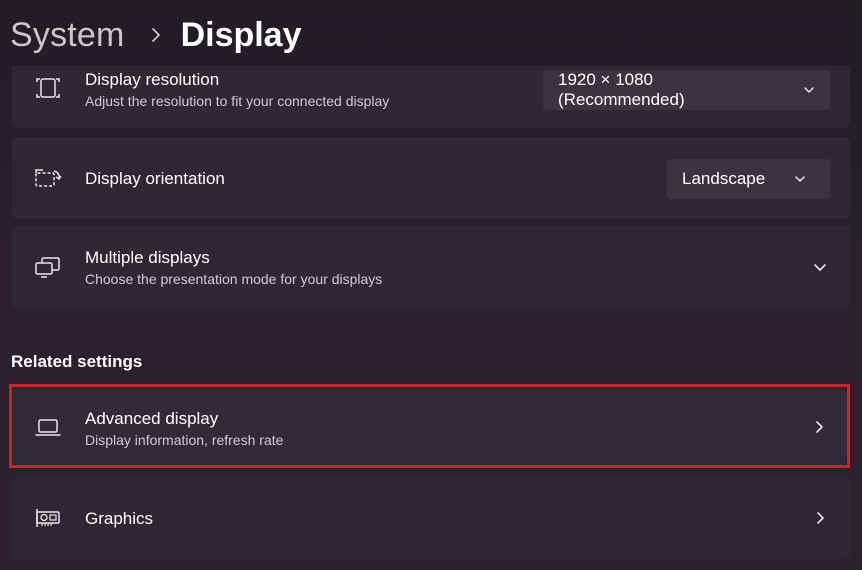  I want to click on display-orientation-title: Display orientation, so click(155, 178).